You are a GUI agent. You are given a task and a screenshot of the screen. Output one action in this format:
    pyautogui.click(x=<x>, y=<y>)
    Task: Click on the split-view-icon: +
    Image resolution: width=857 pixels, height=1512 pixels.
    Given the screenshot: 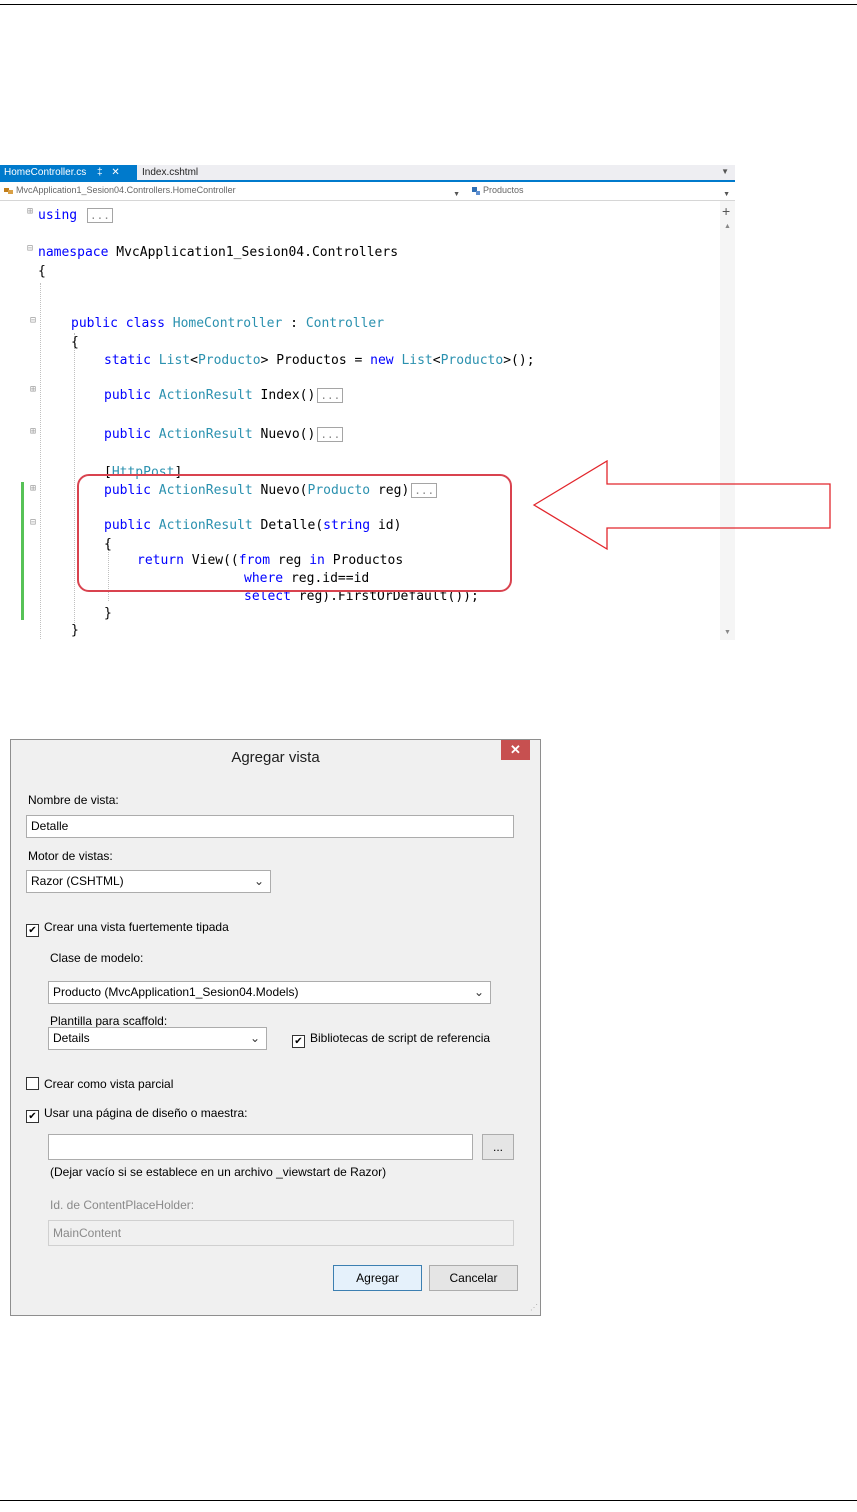 What is the action you would take?
    pyautogui.click(x=726, y=211)
    